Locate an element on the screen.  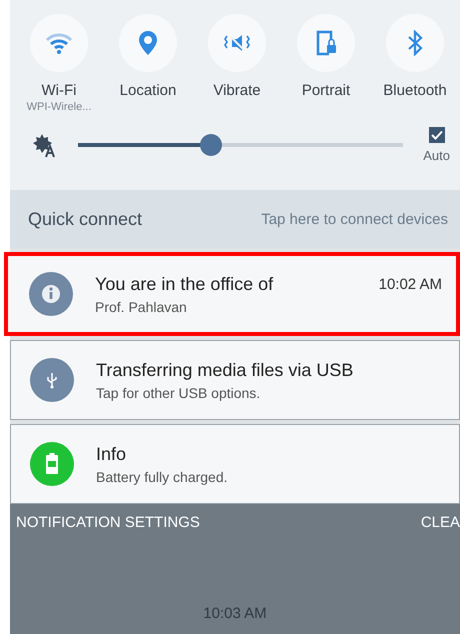
auto-label: Auto is located at coordinates (436, 155).